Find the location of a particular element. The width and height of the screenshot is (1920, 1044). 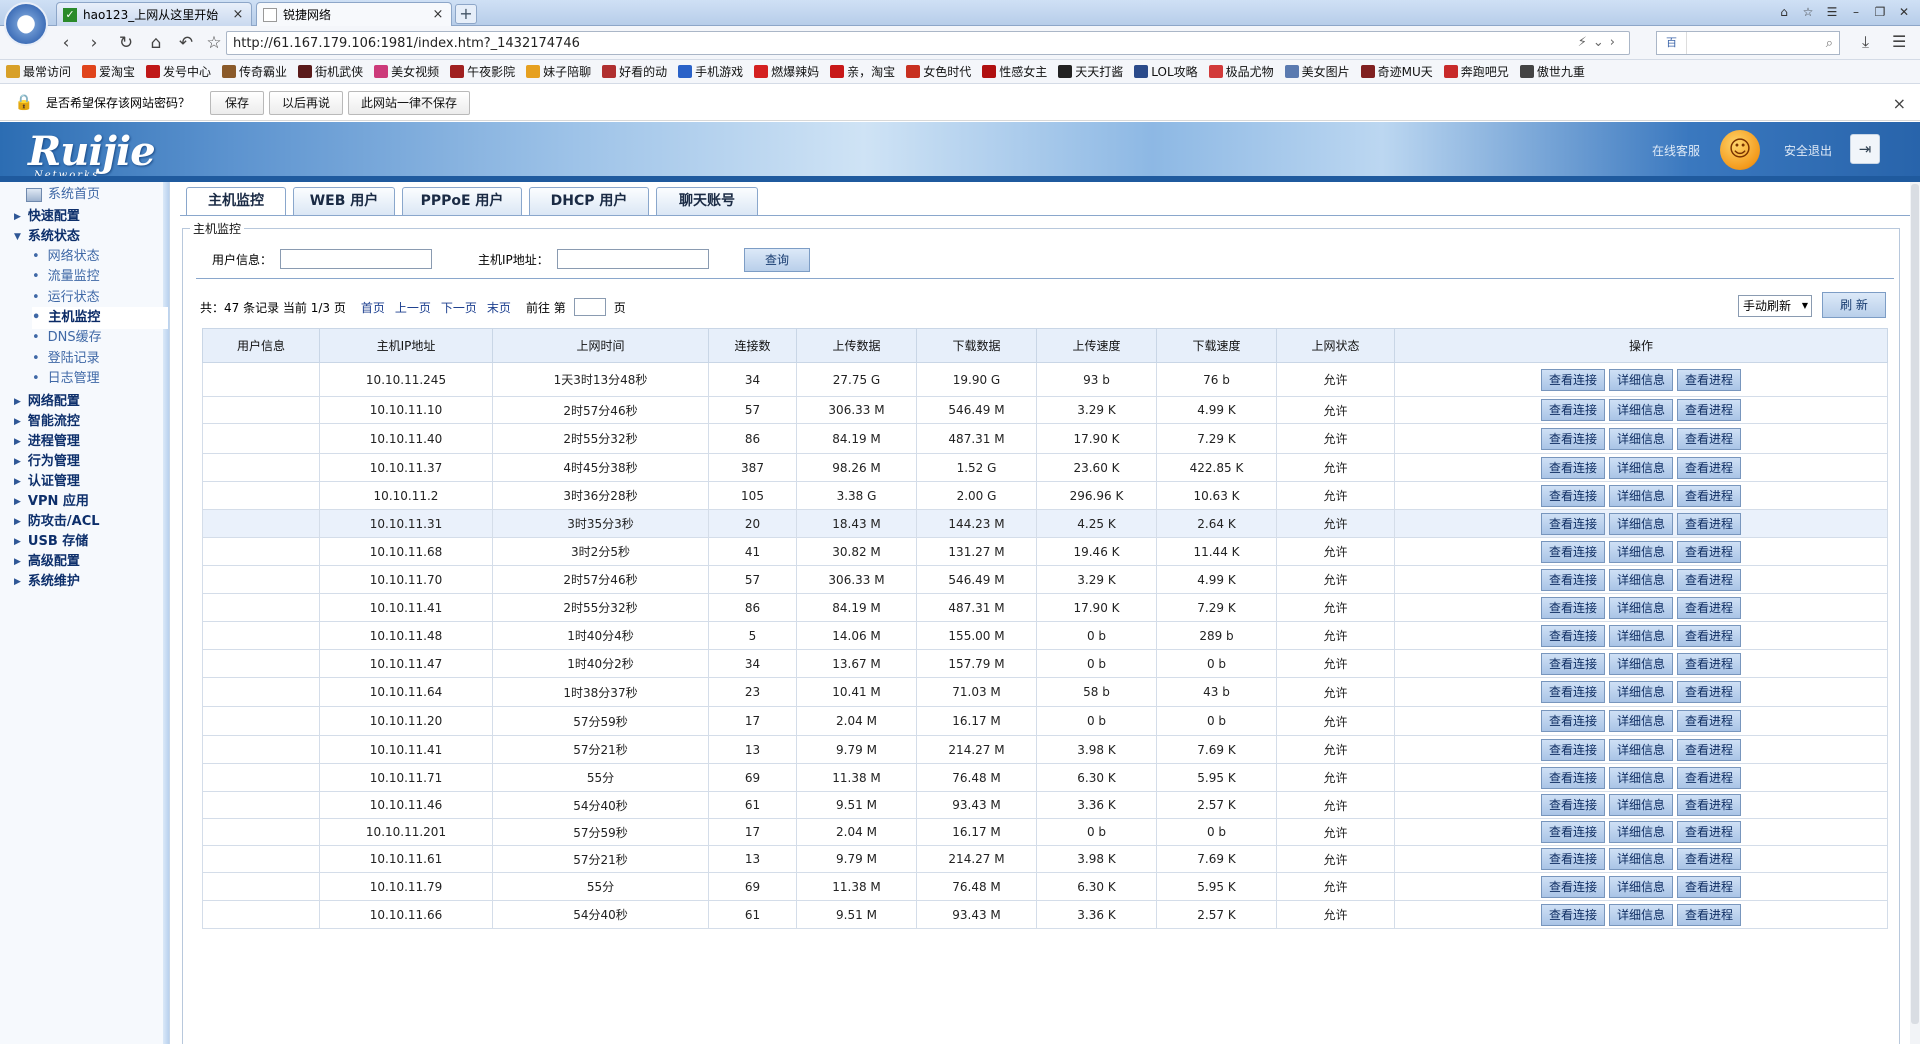

last-page-link: 末页 is located at coordinates (499, 307).